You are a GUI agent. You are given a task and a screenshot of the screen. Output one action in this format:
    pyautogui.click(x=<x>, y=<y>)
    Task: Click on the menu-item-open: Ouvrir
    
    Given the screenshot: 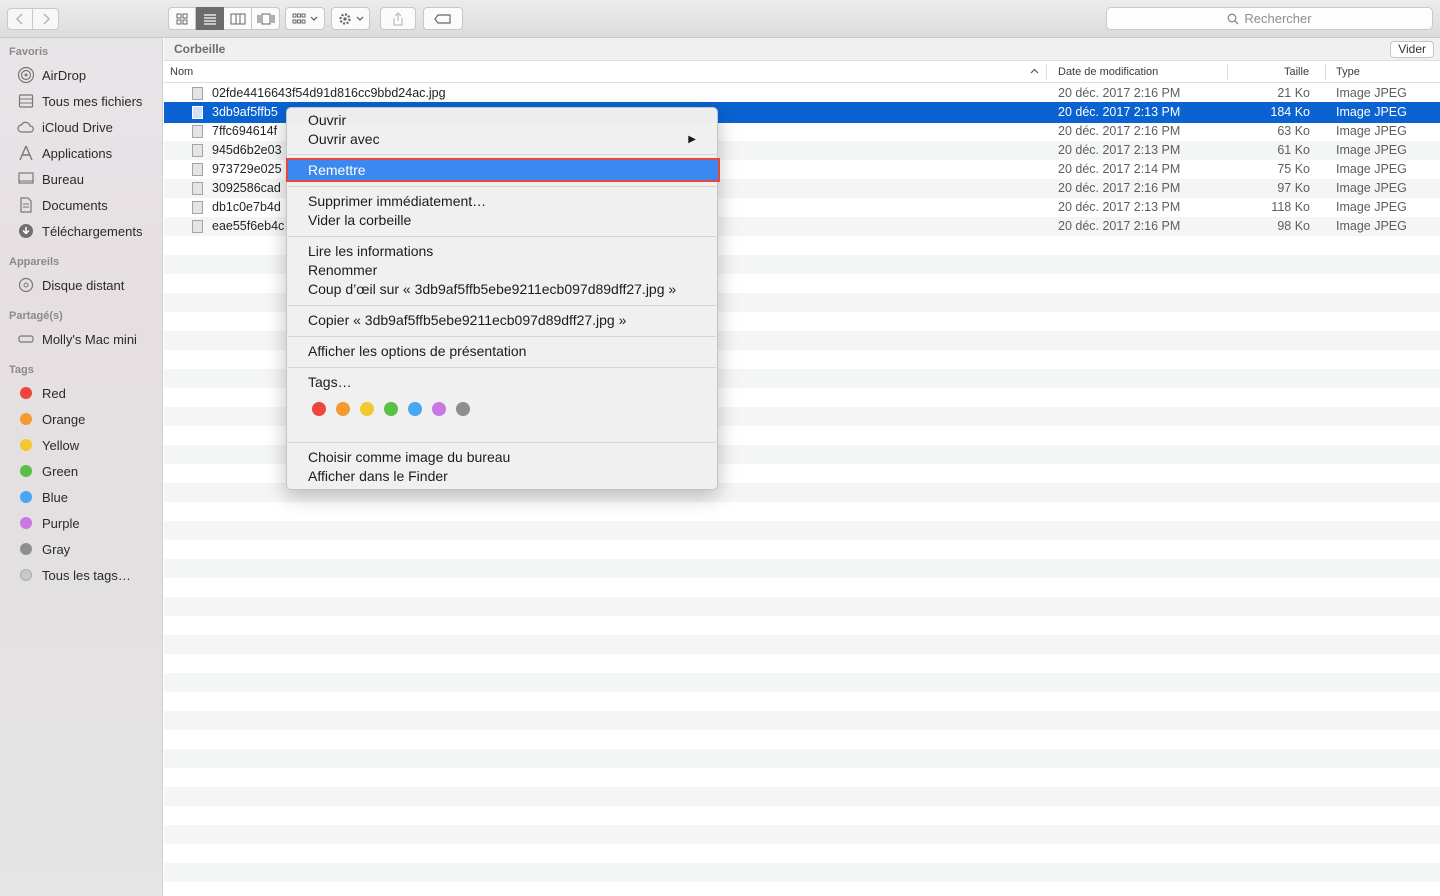 What is the action you would take?
    pyautogui.click(x=327, y=120)
    